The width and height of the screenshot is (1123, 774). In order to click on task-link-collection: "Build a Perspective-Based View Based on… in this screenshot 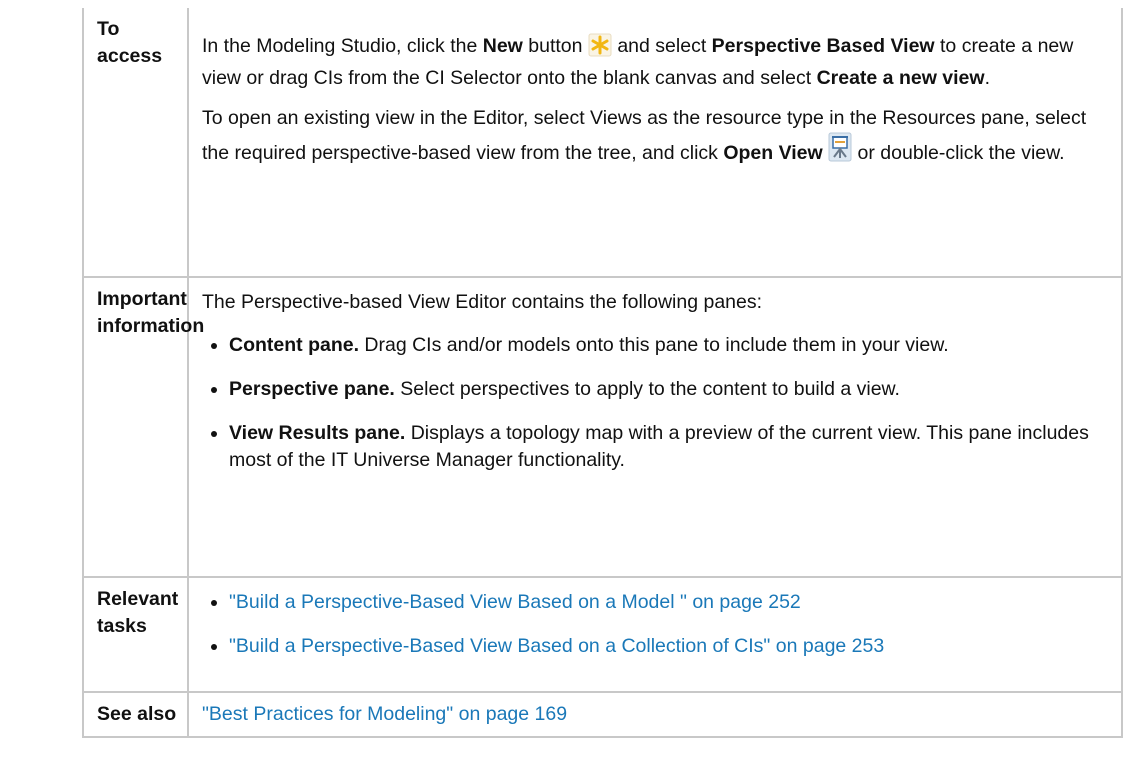, I will do `click(556, 646)`.